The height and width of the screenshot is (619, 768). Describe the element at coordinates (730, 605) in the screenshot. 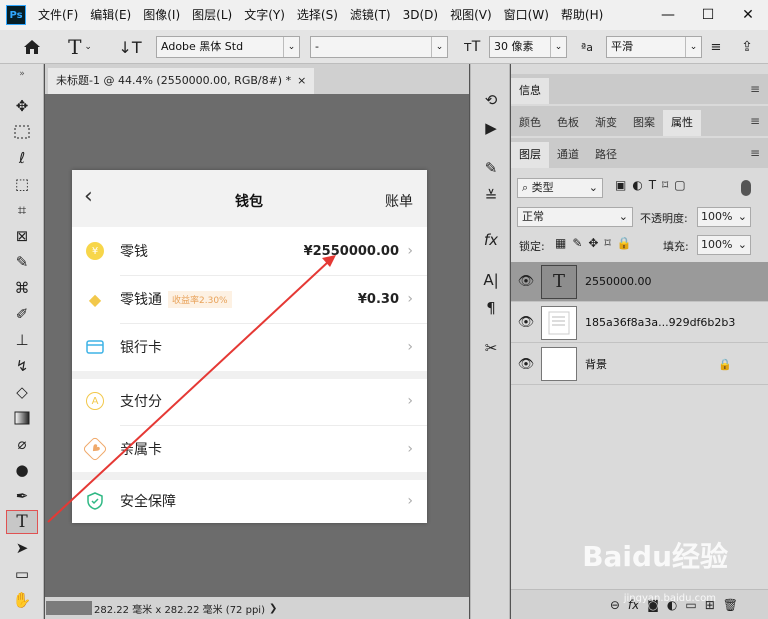

I see `trash-icon: 🗑` at that location.